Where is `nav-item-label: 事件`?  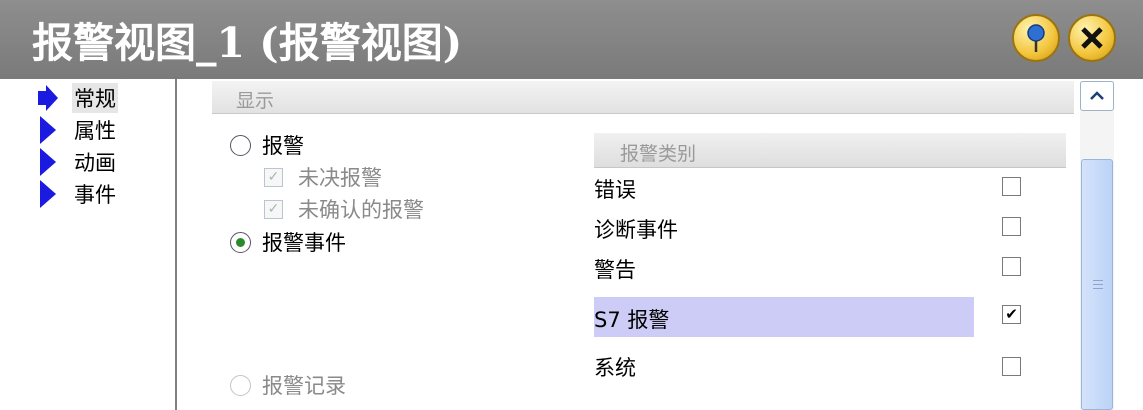
nav-item-label: 事件 is located at coordinates (95, 195).